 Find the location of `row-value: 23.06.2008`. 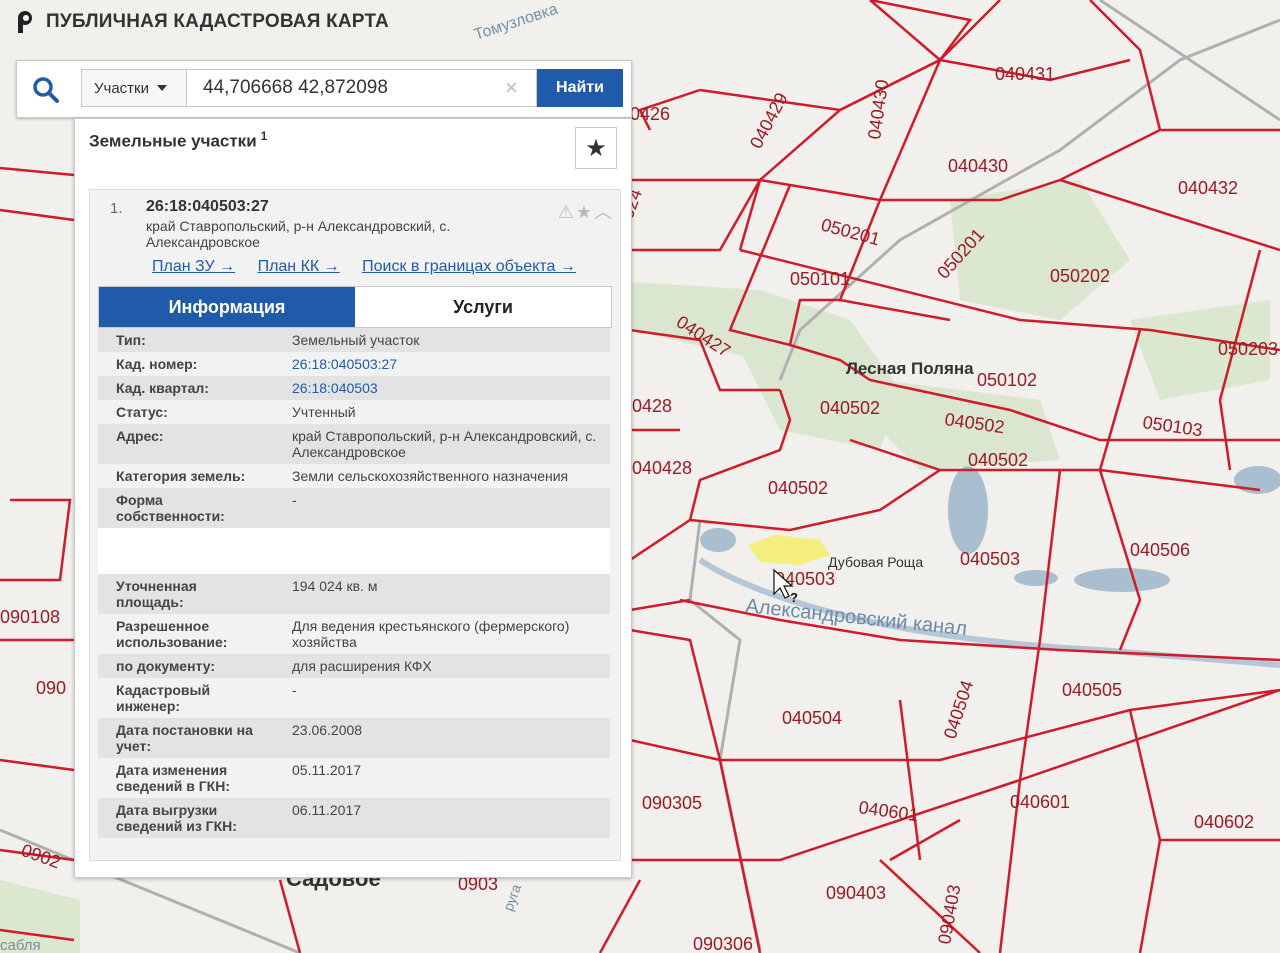

row-value: 23.06.2008 is located at coordinates (327, 730).